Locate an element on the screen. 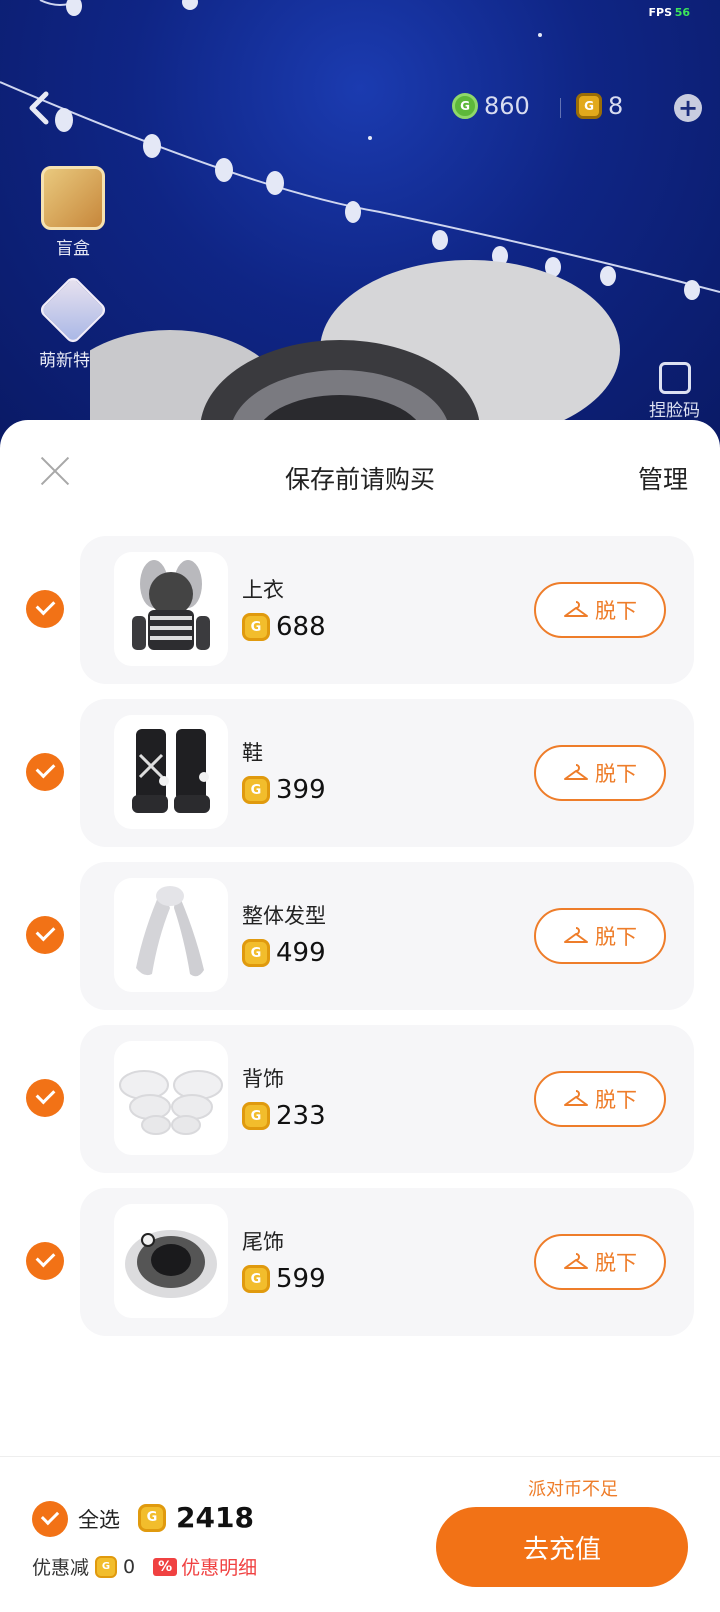  mystery-box-entry: 盲盒 is located at coordinates (73, 212).